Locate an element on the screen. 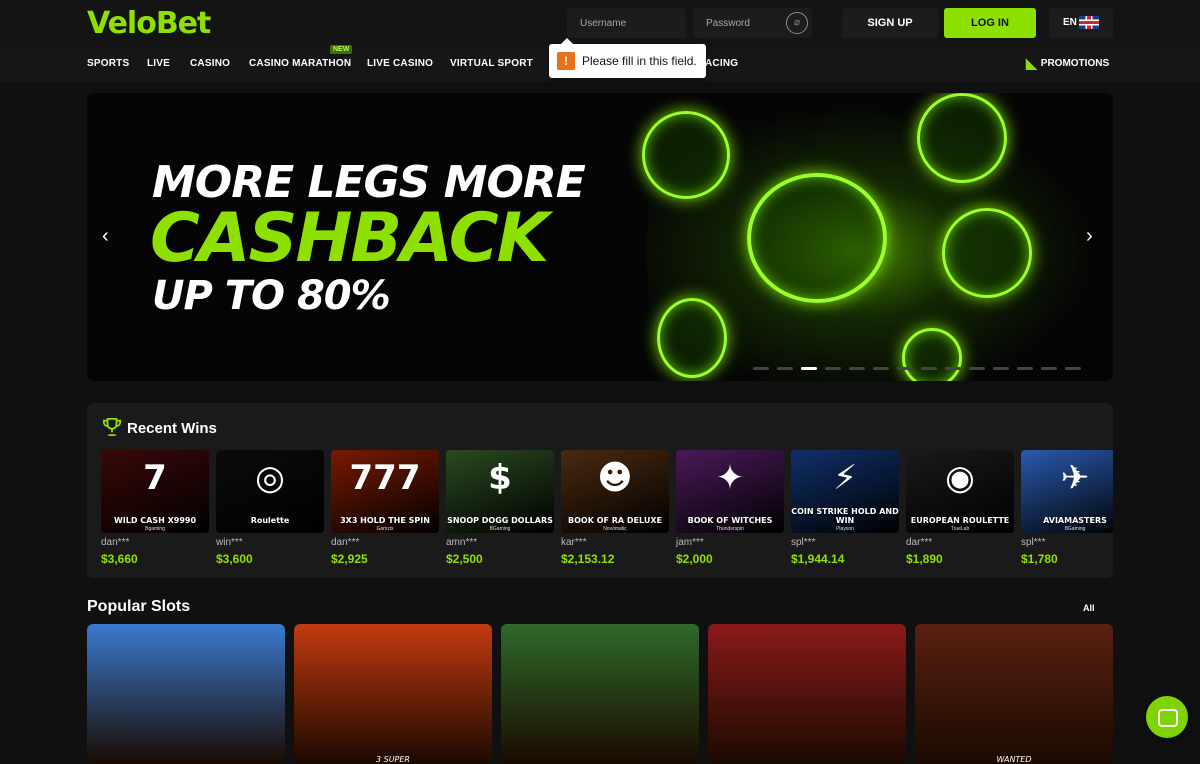 The height and width of the screenshot is (764, 1200). chat-button is located at coordinates (1167, 717).